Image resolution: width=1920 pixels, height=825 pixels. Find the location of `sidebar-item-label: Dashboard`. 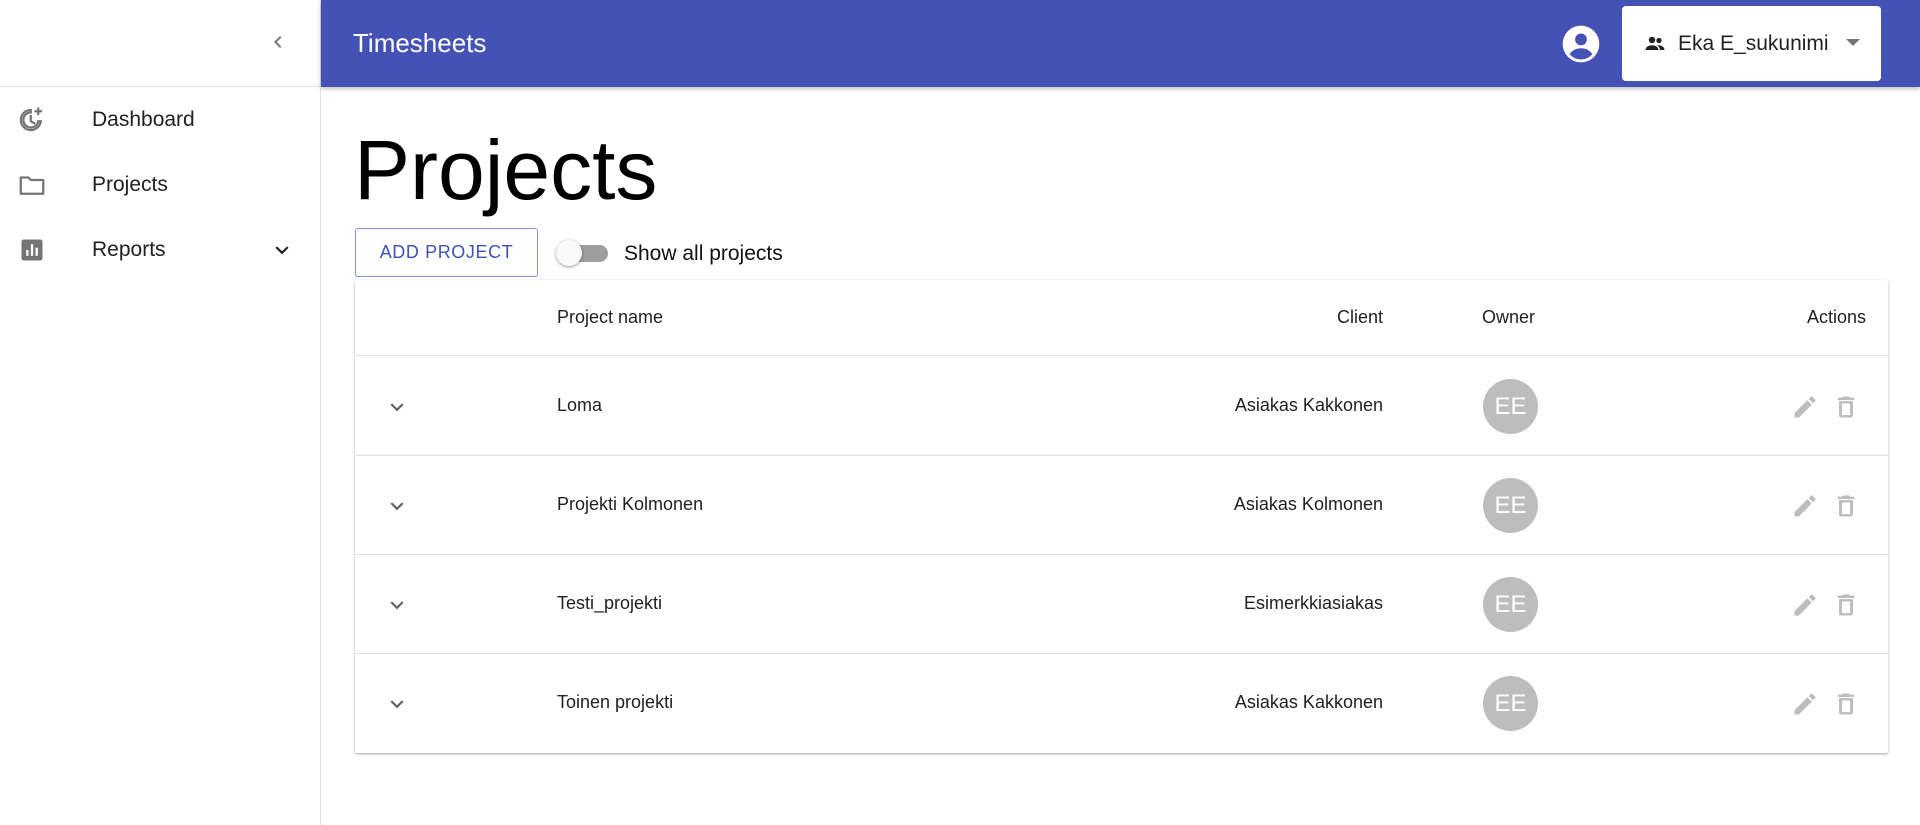

sidebar-item-label: Dashboard is located at coordinates (143, 119).